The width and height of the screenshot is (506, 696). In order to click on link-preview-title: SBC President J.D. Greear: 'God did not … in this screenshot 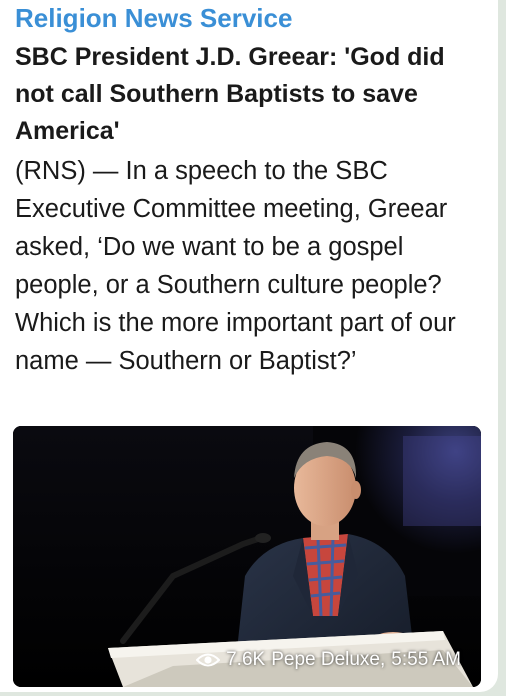, I will do `click(250, 94)`.